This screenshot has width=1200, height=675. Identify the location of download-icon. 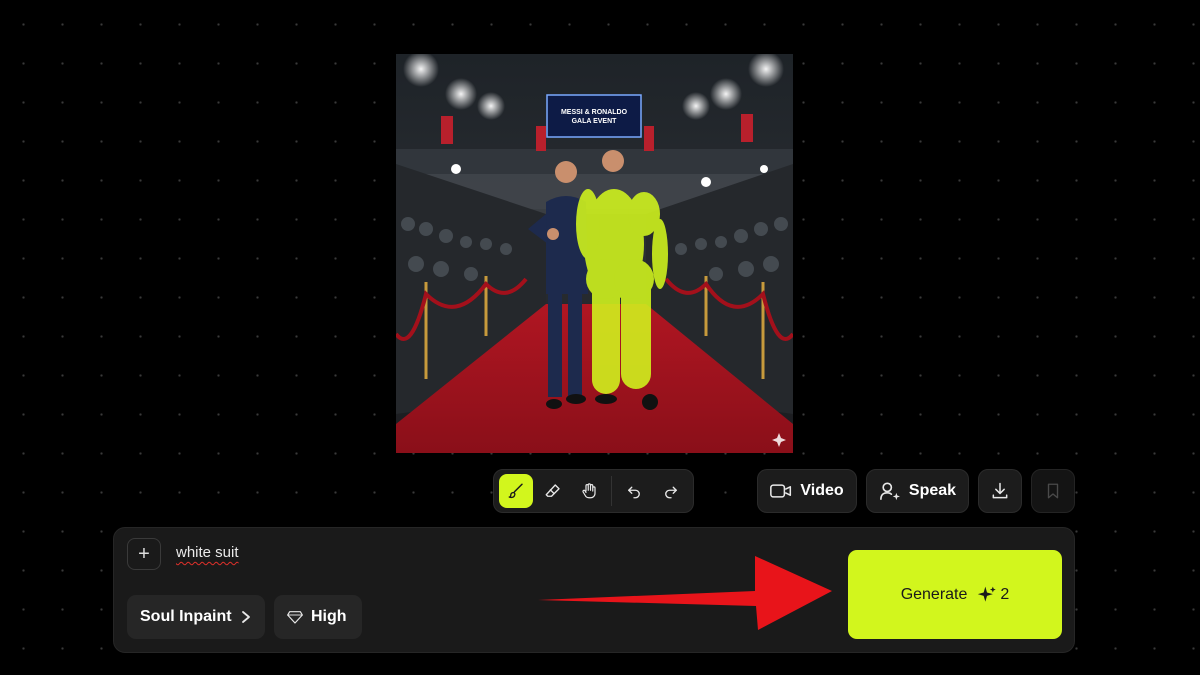
(1000, 490).